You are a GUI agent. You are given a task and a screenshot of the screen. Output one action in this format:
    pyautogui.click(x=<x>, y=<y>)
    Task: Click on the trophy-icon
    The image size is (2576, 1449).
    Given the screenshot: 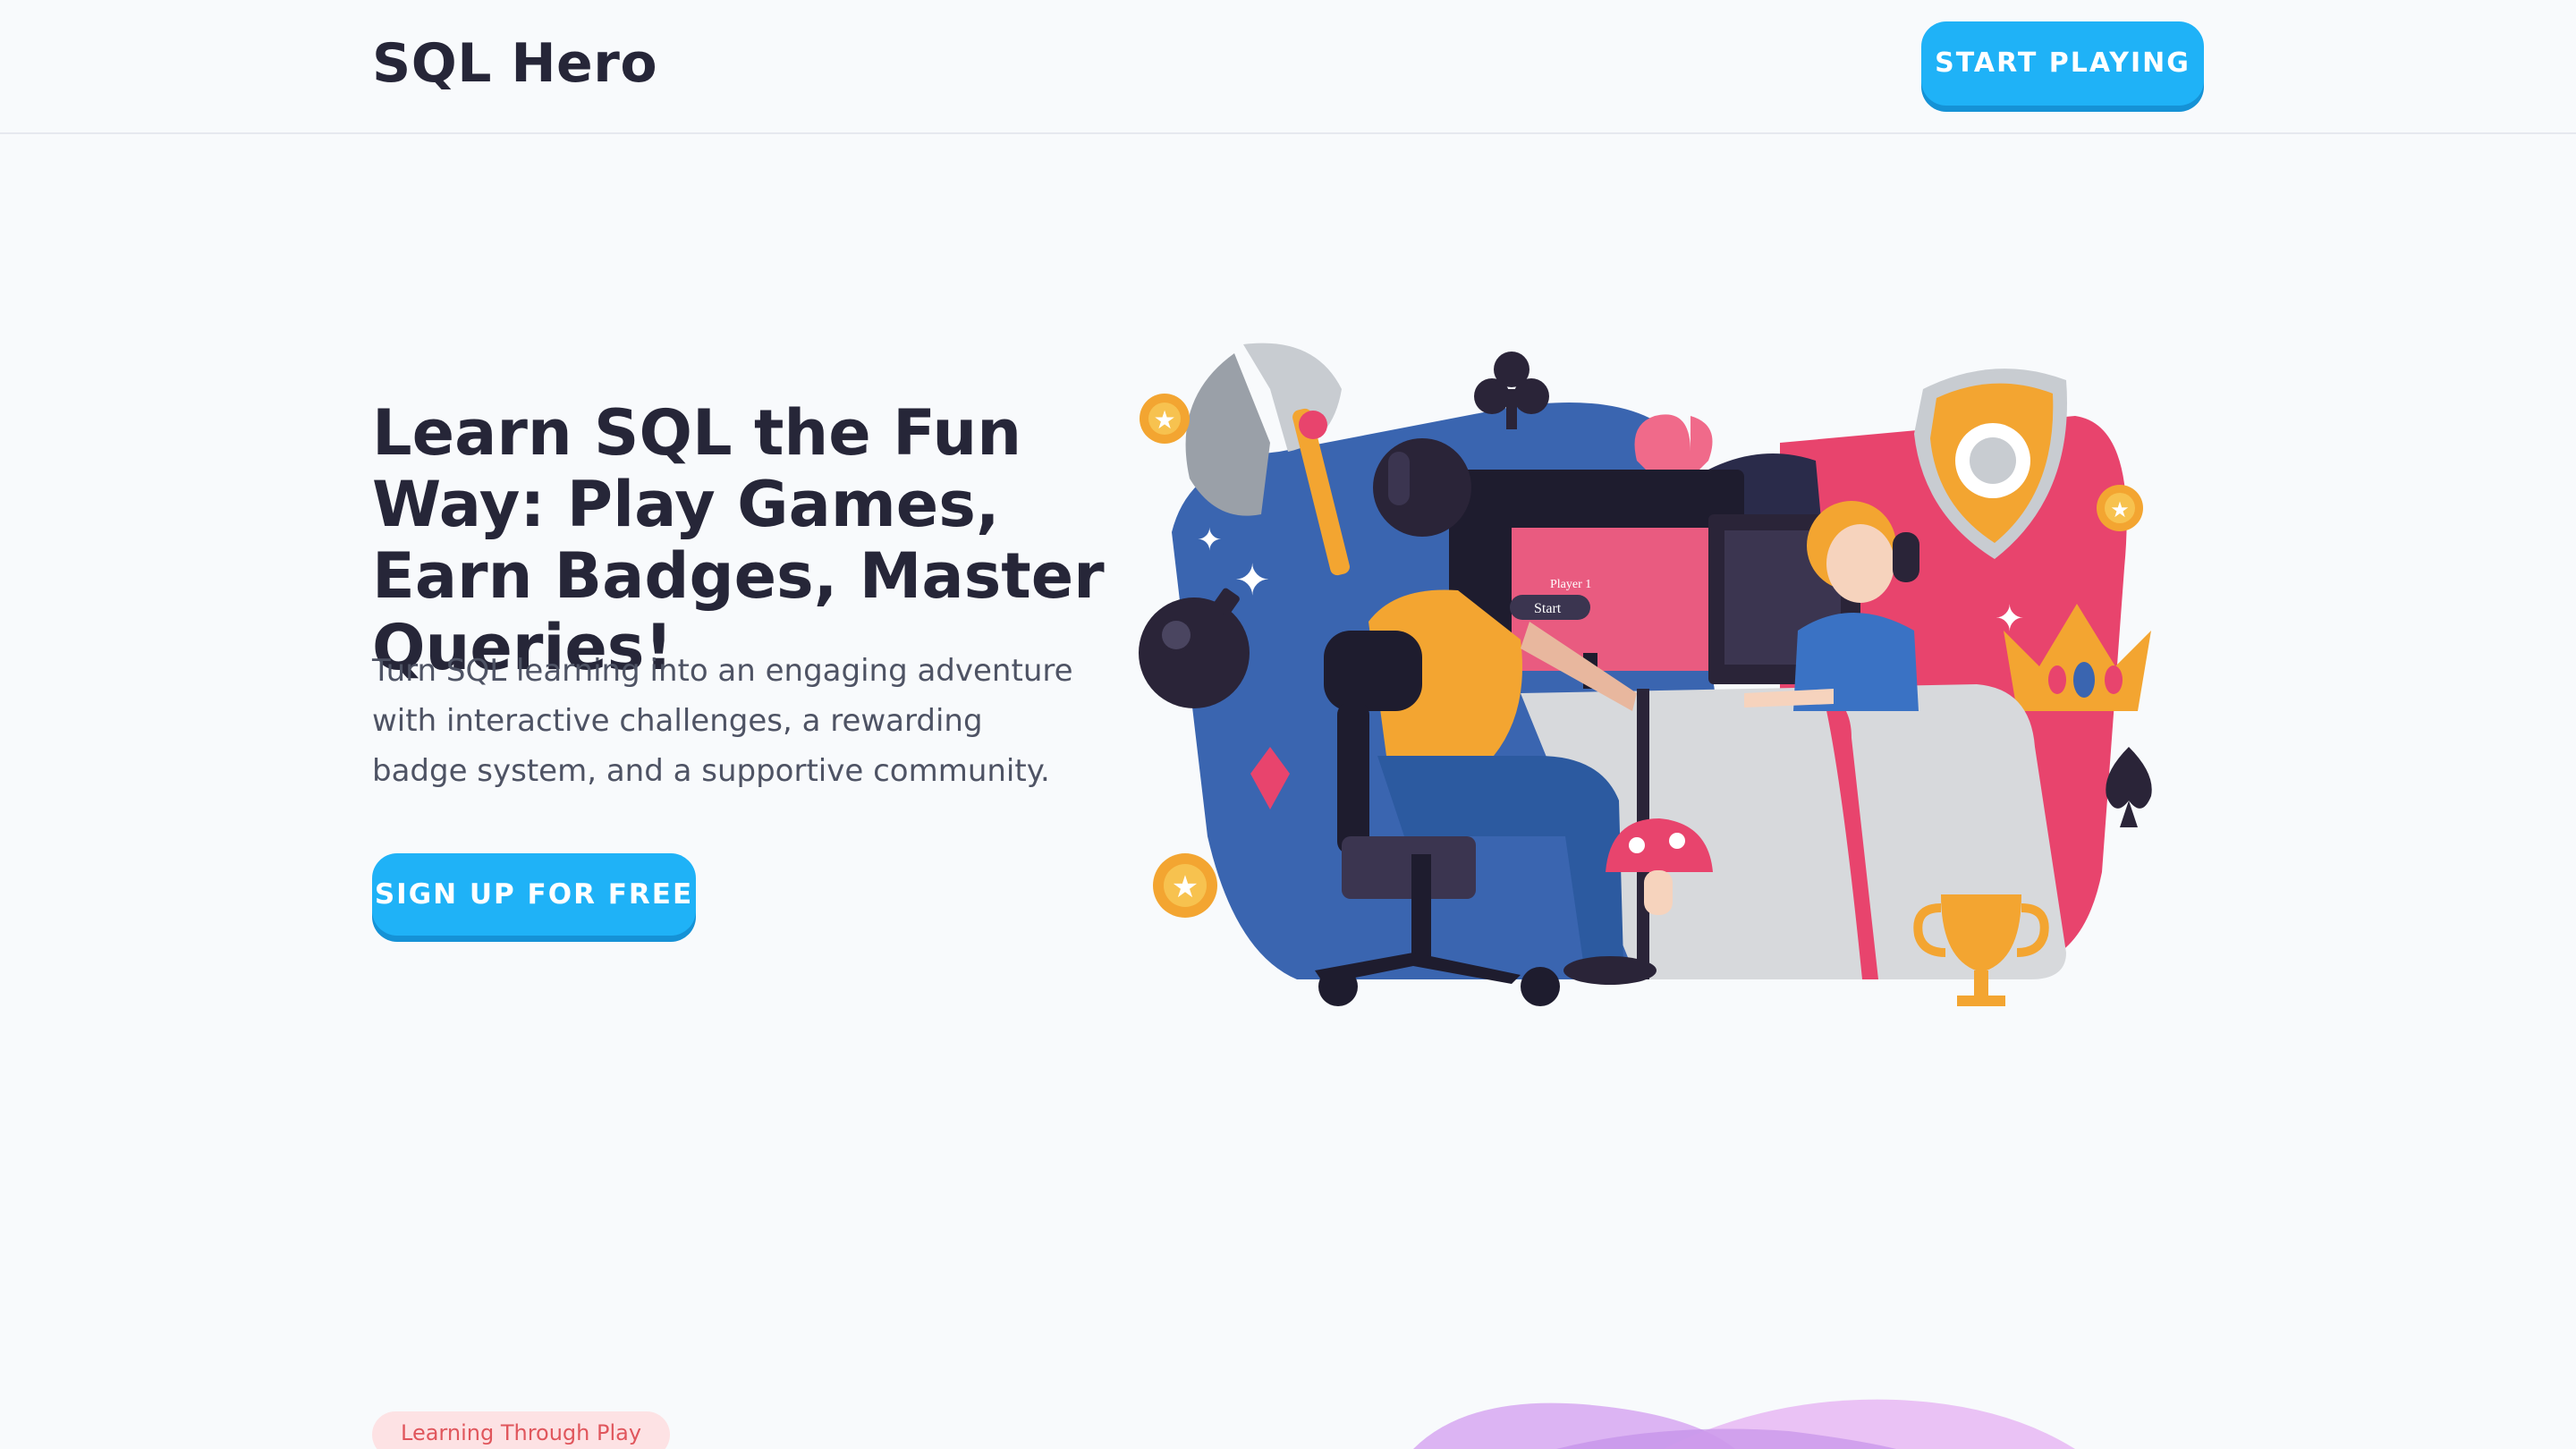 What is the action you would take?
    pyautogui.click(x=1981, y=950)
    